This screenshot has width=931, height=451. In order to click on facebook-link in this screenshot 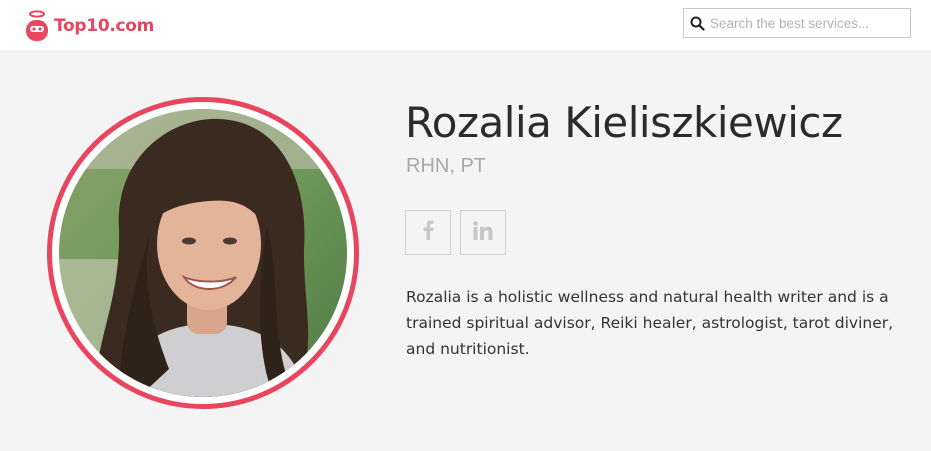, I will do `click(428, 232)`.